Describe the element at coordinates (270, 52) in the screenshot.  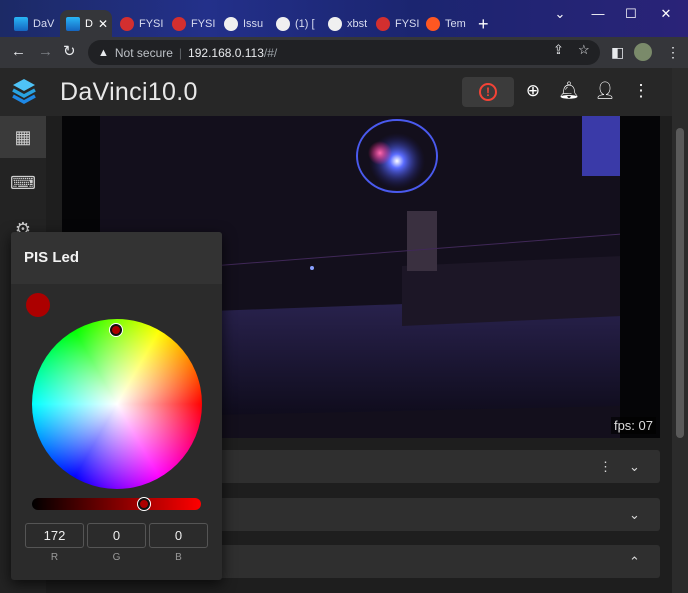
I see `url-path: /#/` at that location.